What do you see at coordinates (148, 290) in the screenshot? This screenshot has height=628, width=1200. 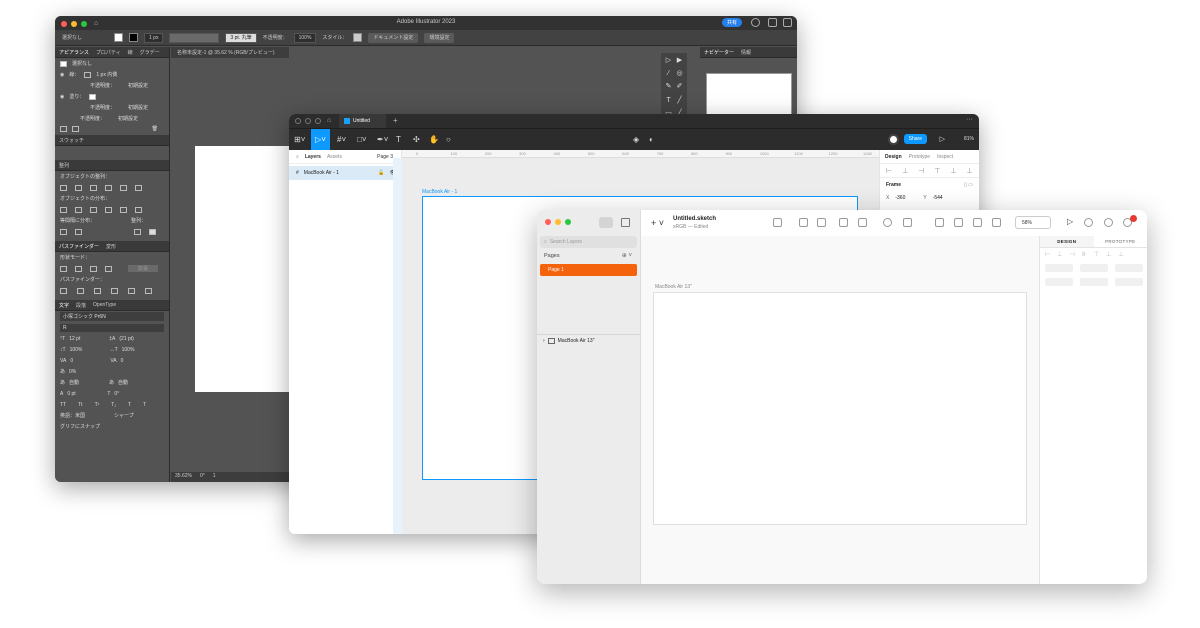 I see `minus-back-icon` at bounding box center [148, 290].